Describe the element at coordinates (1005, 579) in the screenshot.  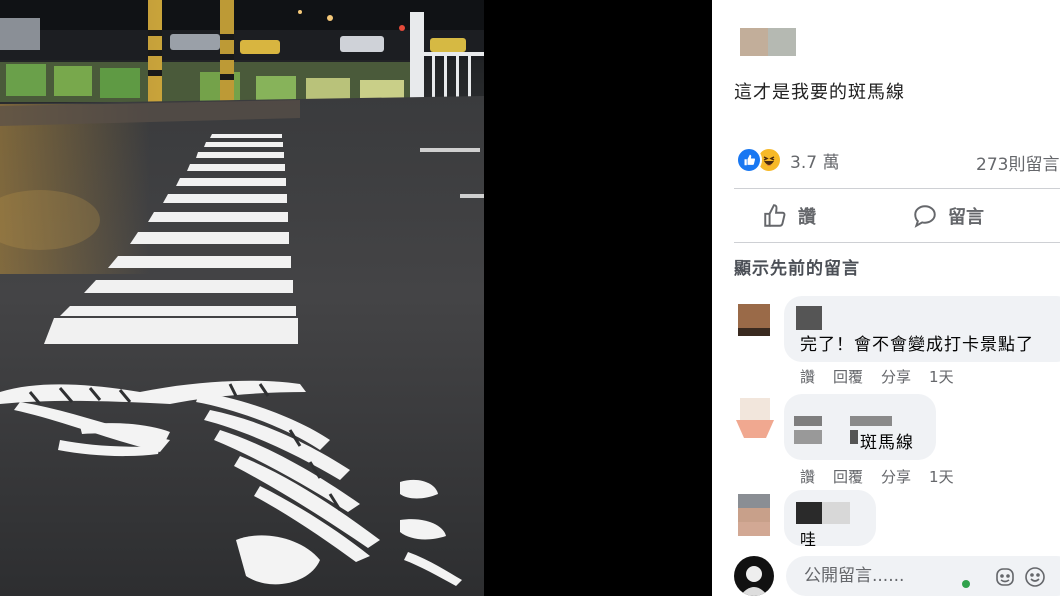
I see `sticker-icon` at that location.